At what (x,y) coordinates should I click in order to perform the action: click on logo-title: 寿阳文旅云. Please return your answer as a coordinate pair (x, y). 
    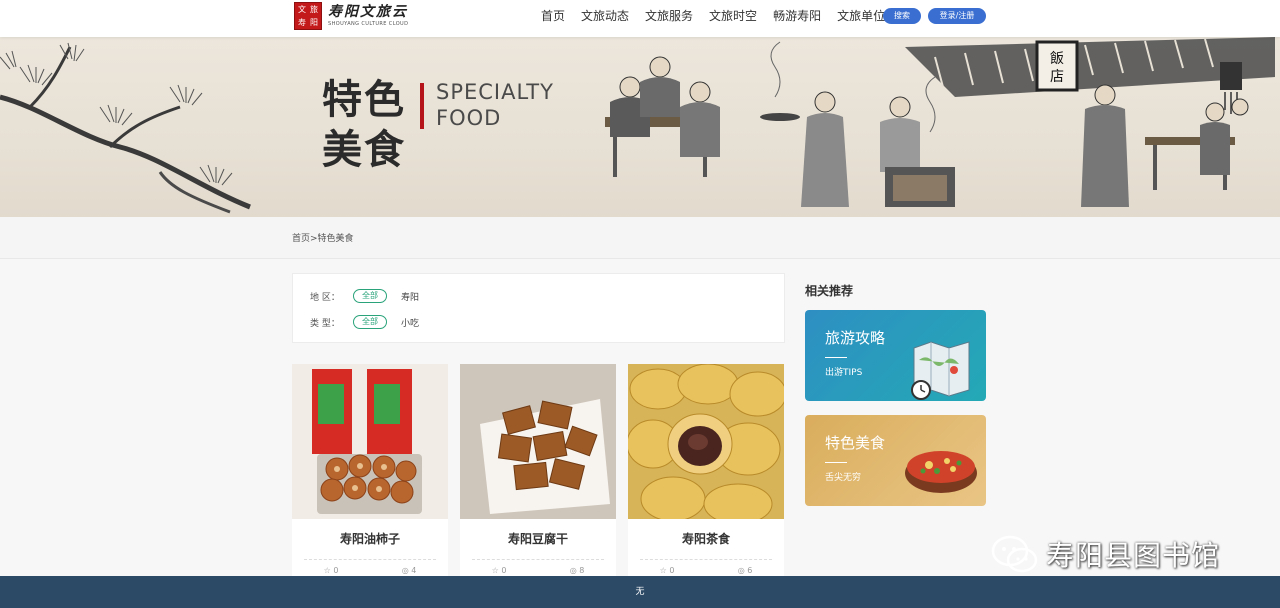
    Looking at the image, I should click on (368, 12).